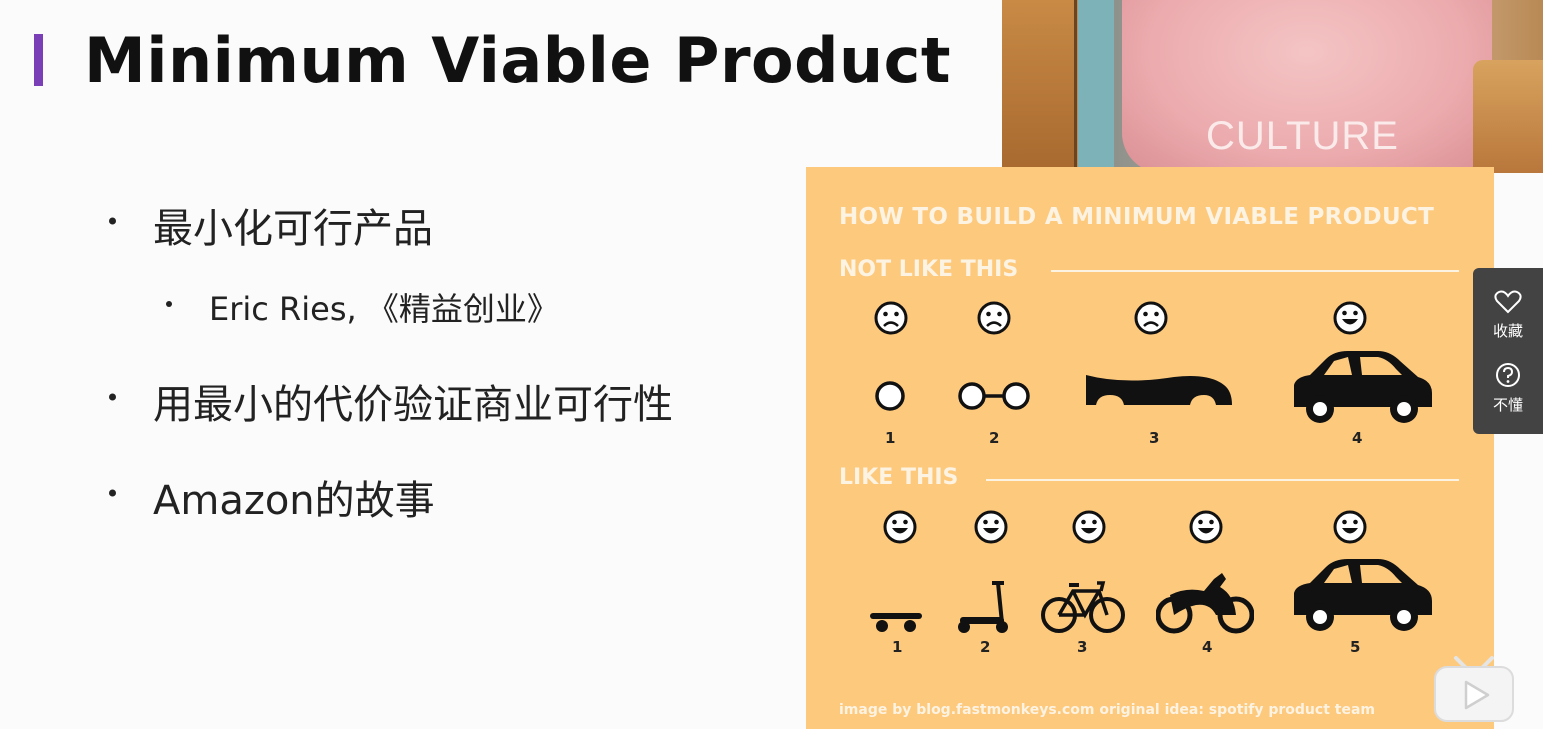 This screenshot has width=1543, height=729. Describe the element at coordinates (994, 396) in the screenshot. I see `two-wheels-icon` at that location.